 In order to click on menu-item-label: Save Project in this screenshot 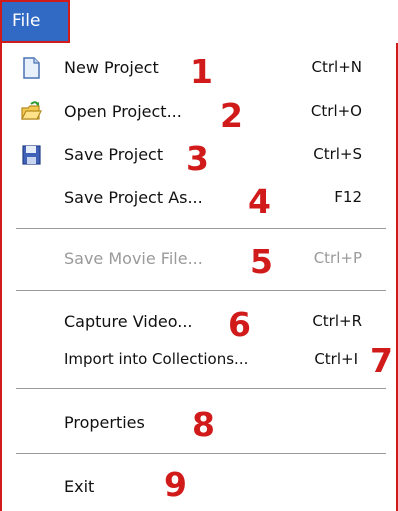, I will do `click(114, 154)`.